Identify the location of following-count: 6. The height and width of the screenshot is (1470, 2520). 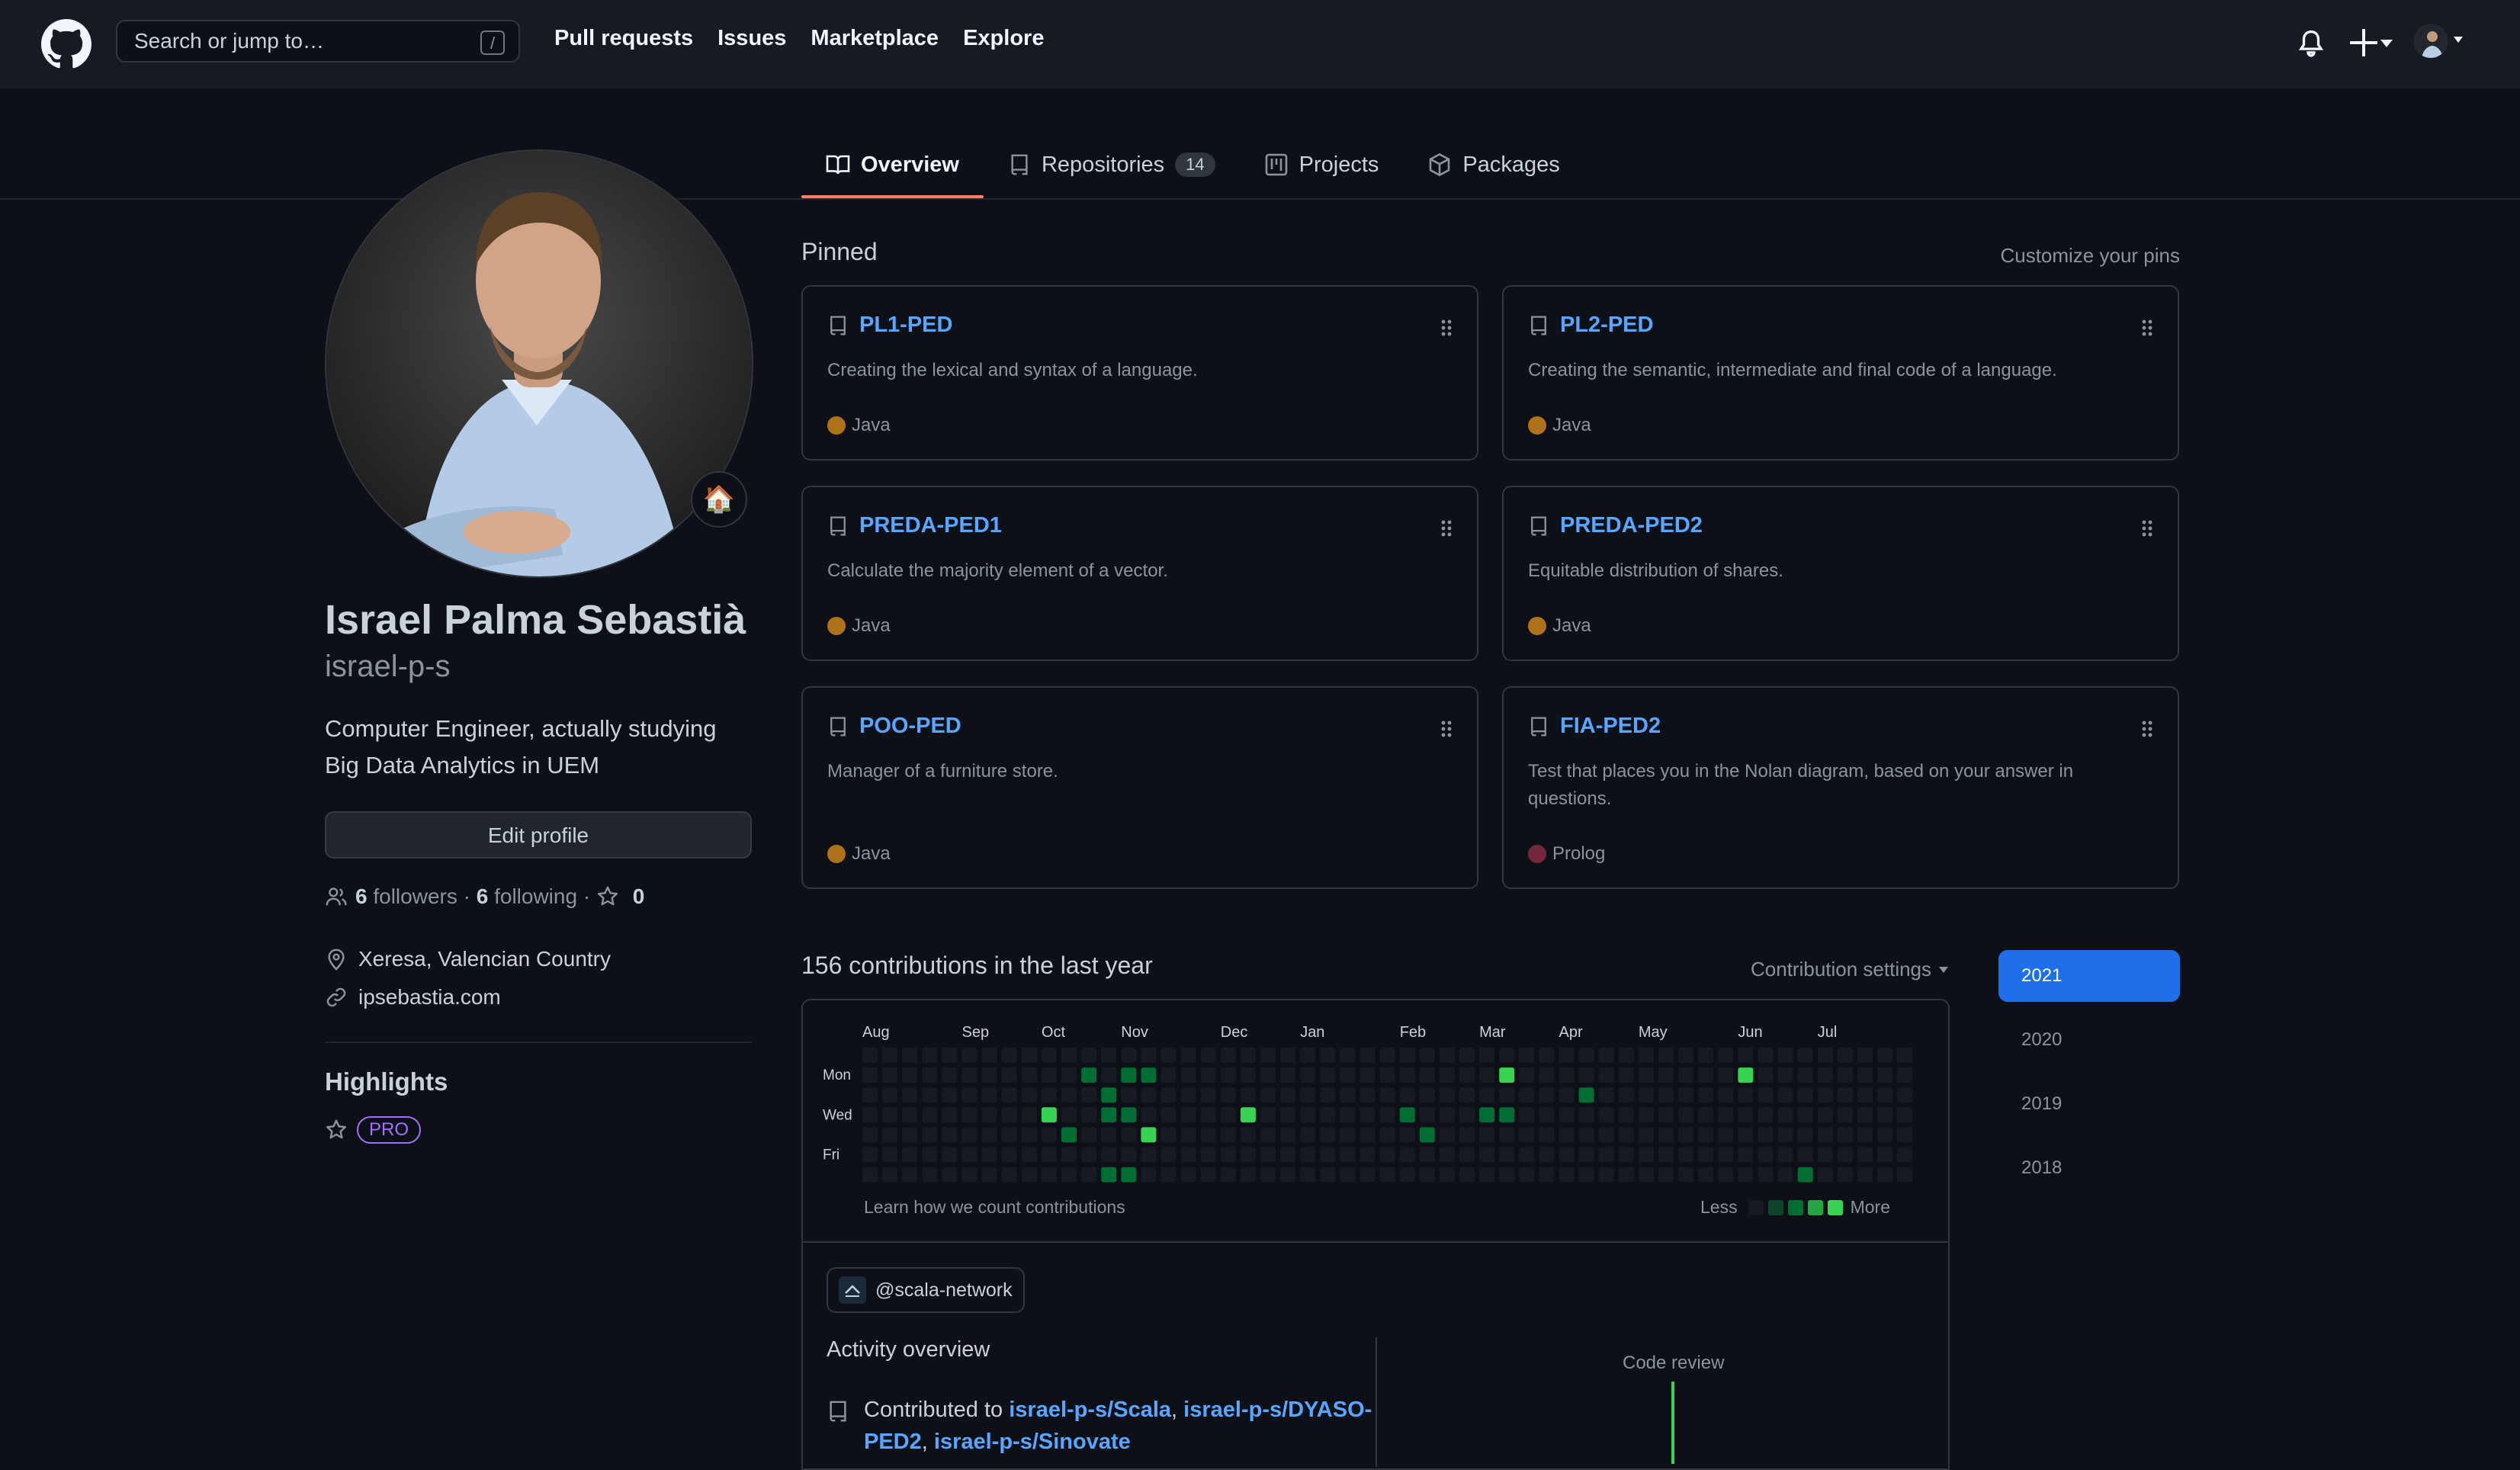
(483, 896).